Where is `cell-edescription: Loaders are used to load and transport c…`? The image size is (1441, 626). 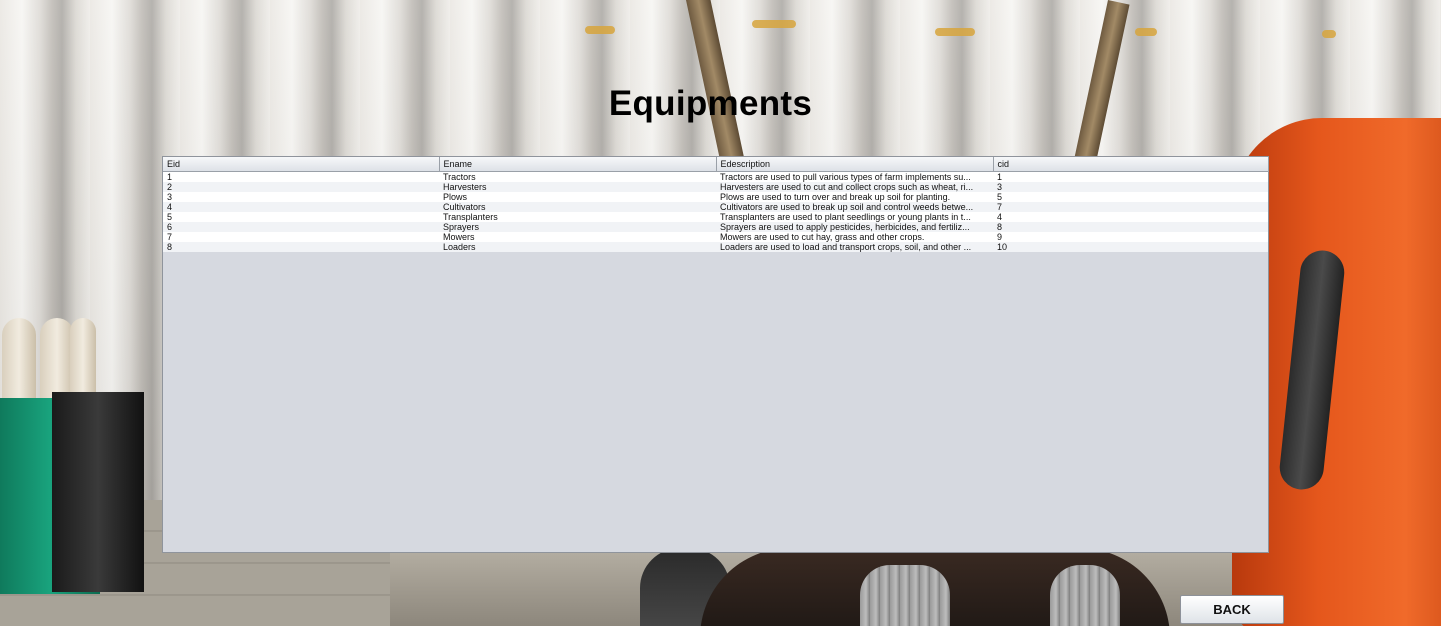
cell-edescription: Loaders are used to load and transport c… is located at coordinates (854, 247).